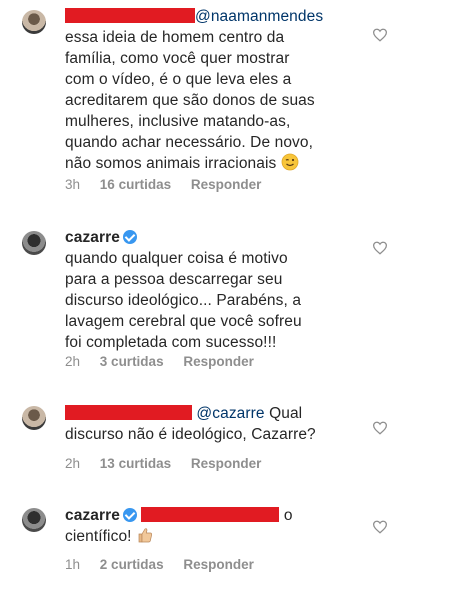 This screenshot has height=600, width=450. What do you see at coordinates (177, 58) in the screenshot?
I see `comment-text-line: família, como você quer mostrar` at bounding box center [177, 58].